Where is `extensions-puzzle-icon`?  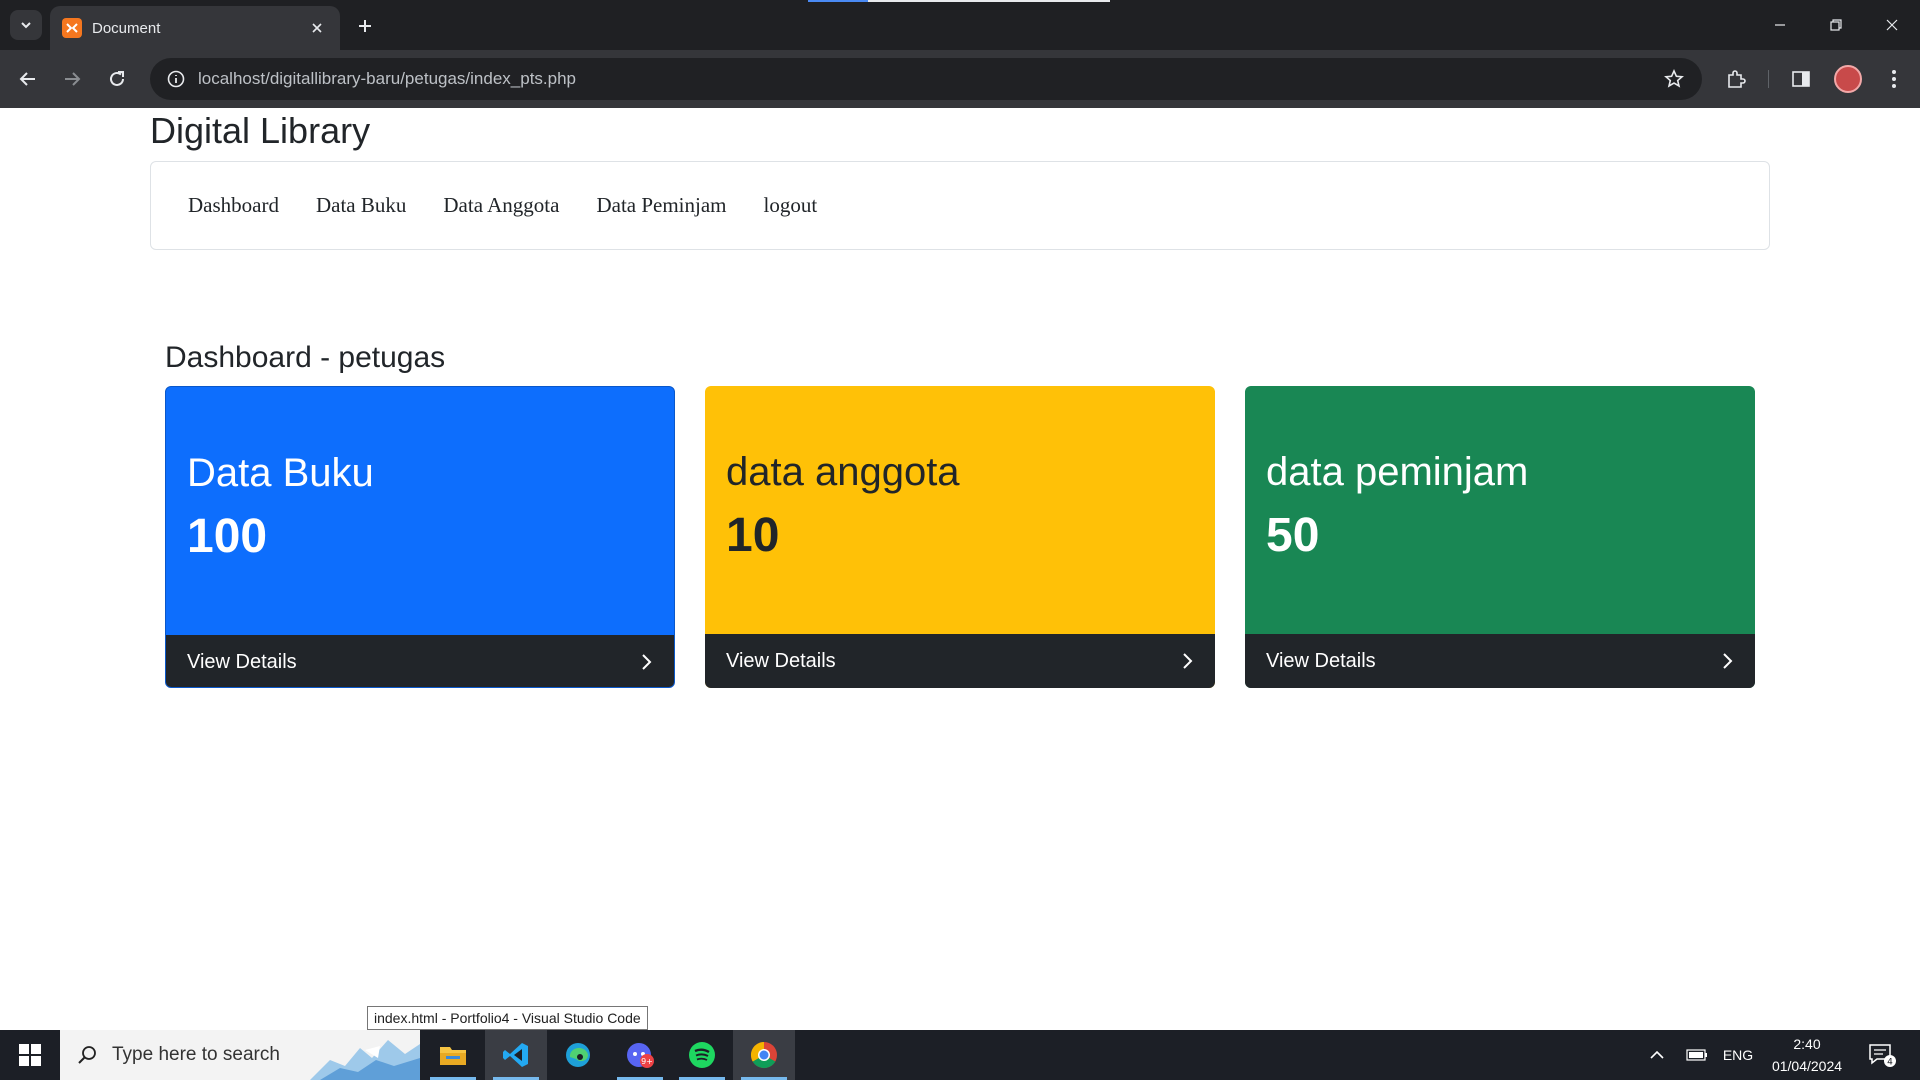
extensions-puzzle-icon is located at coordinates (1736, 79).